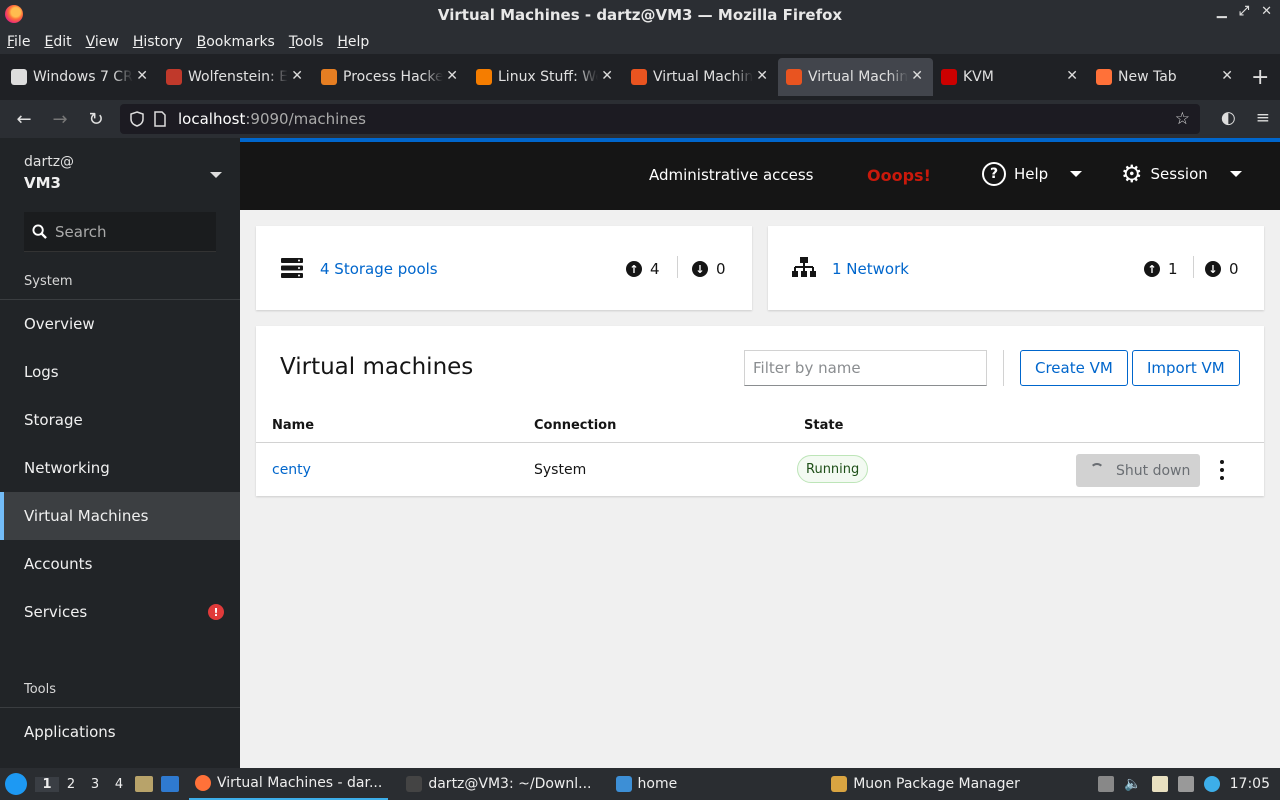 This screenshot has height=800, width=1280. I want to click on storage-up-count: 4, so click(655, 269).